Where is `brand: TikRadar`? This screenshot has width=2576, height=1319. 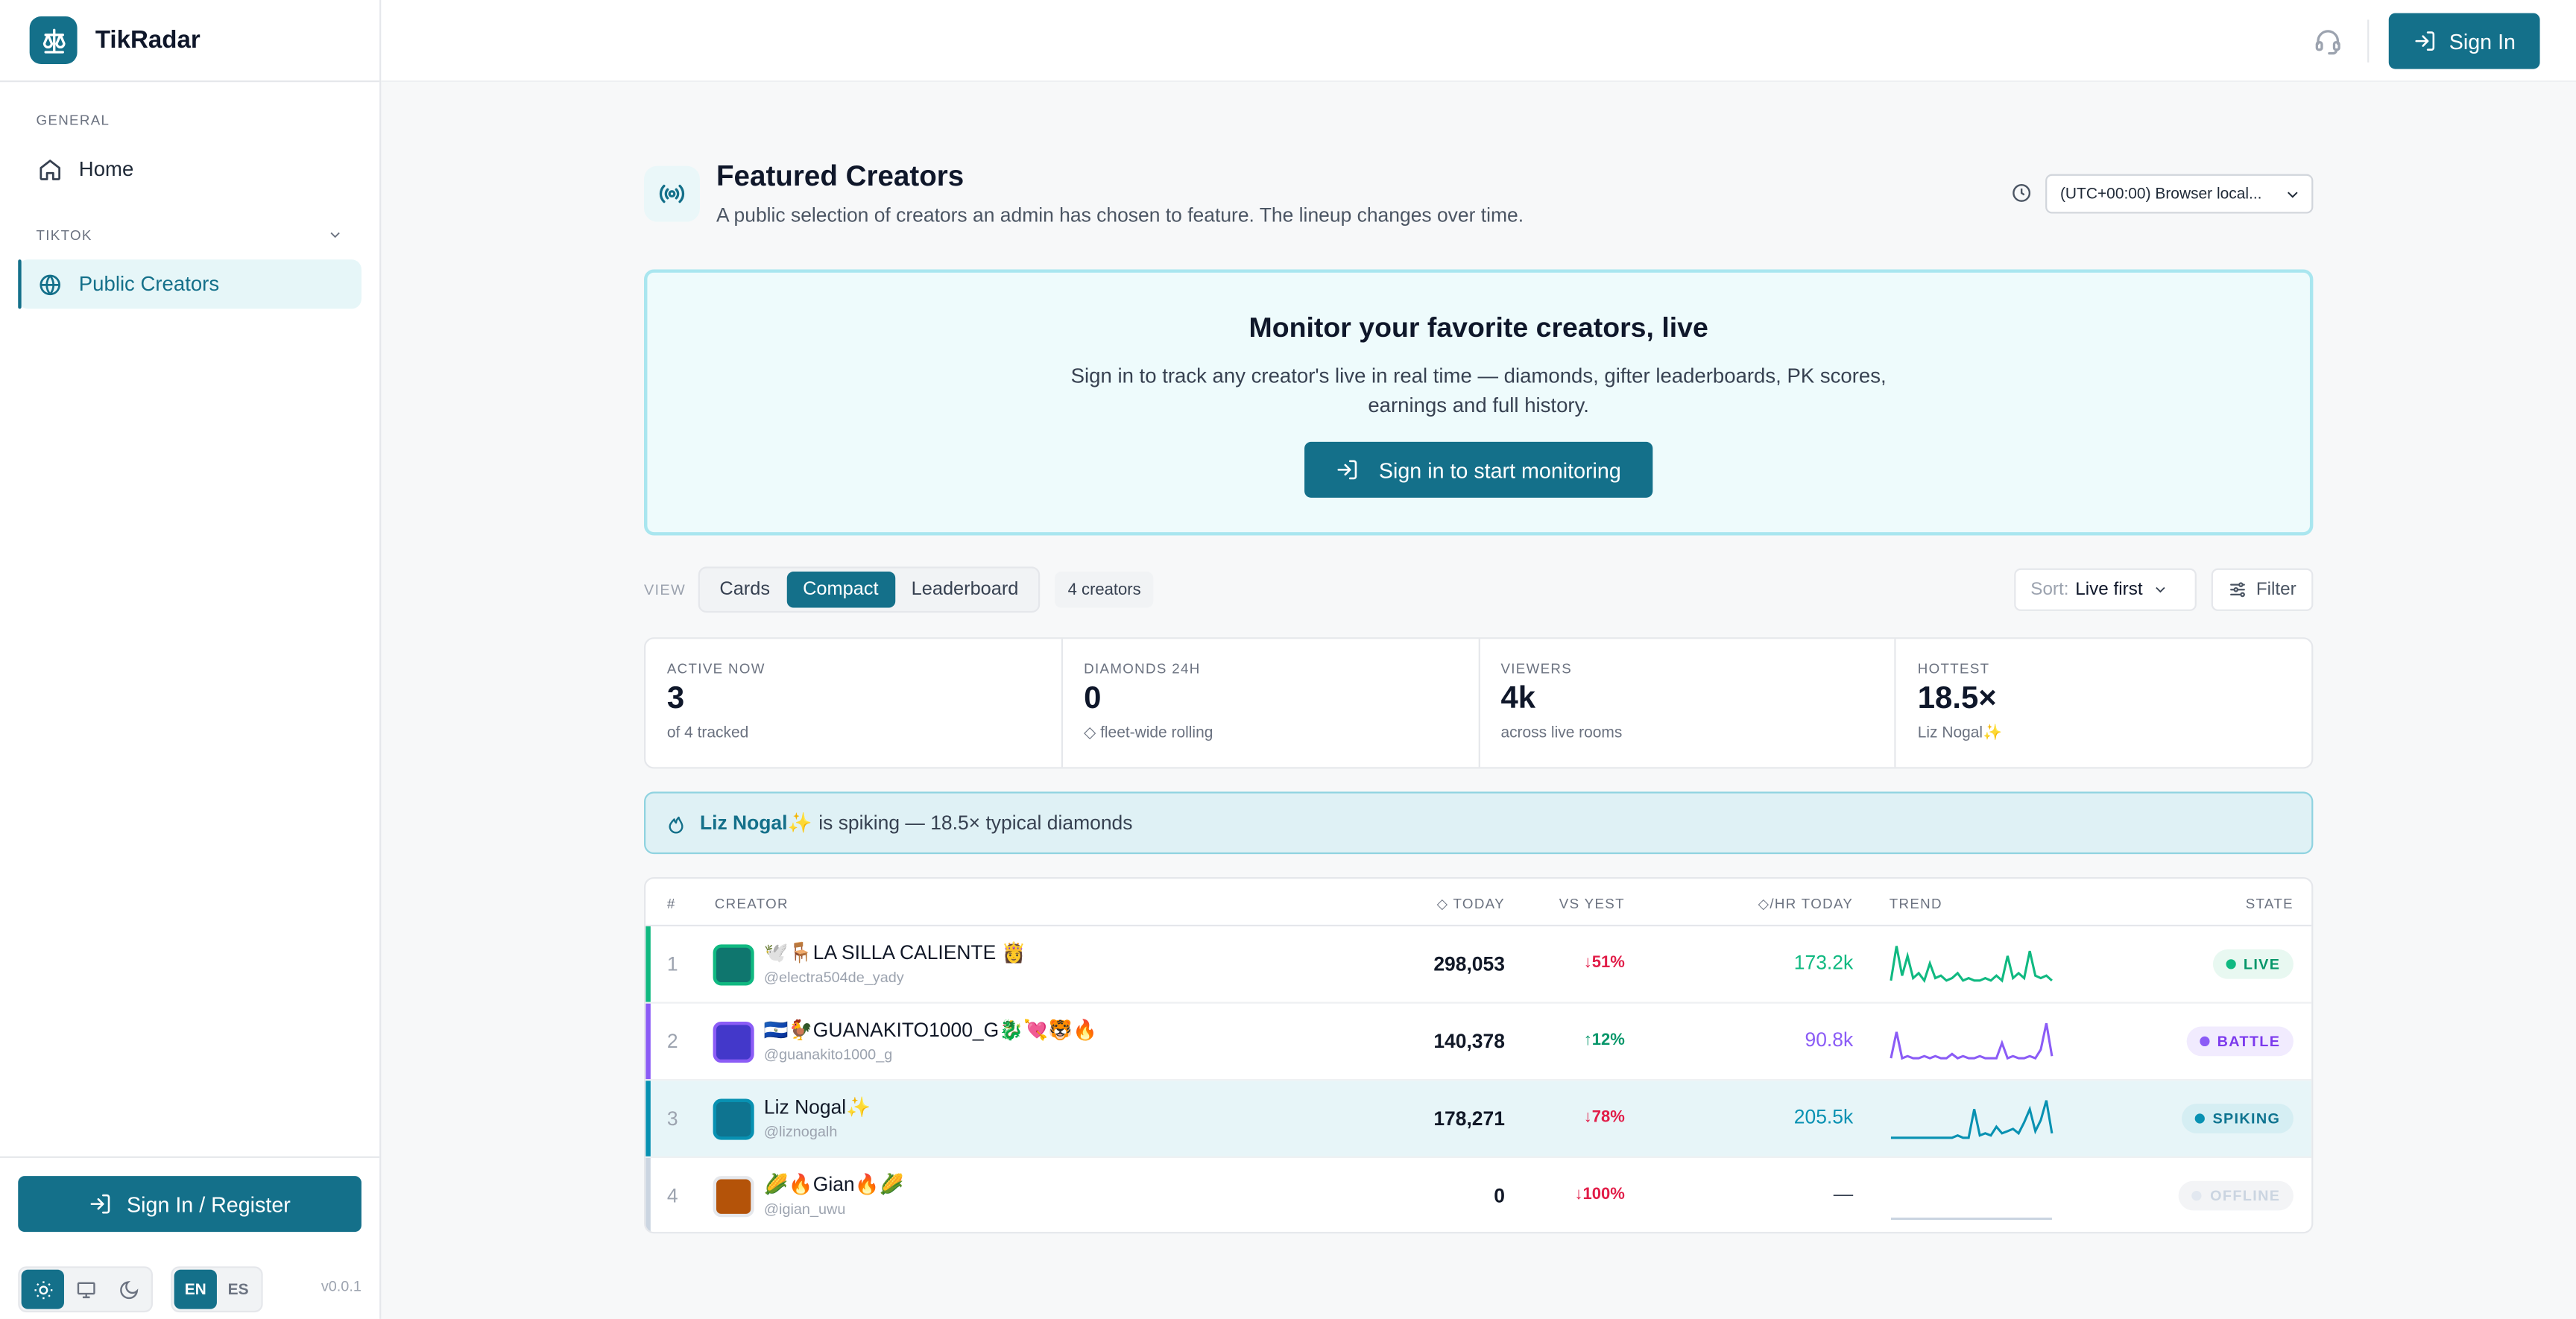
brand: TikRadar is located at coordinates (190, 41).